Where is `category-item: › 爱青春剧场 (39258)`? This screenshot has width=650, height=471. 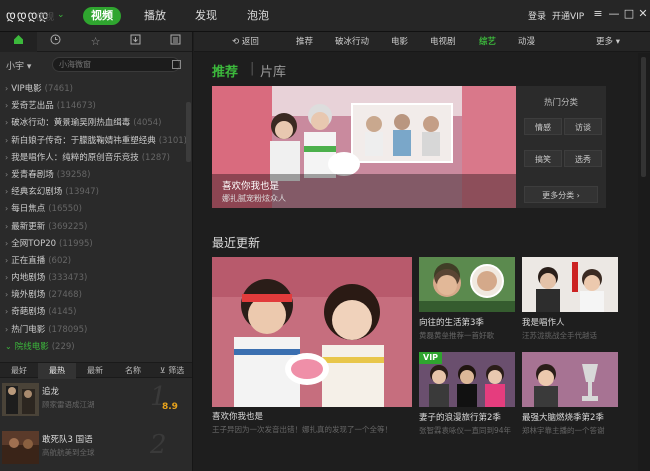 category-item: › 爱青春剧场 (39258) is located at coordinates (93, 174).